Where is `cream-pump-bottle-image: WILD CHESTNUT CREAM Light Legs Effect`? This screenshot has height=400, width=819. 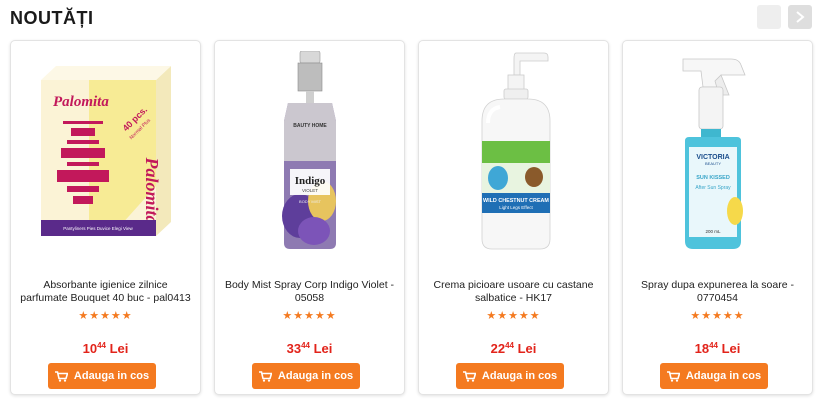 cream-pump-bottle-image: WILD CHESTNUT CREAM Light Legs Effect is located at coordinates (515, 151).